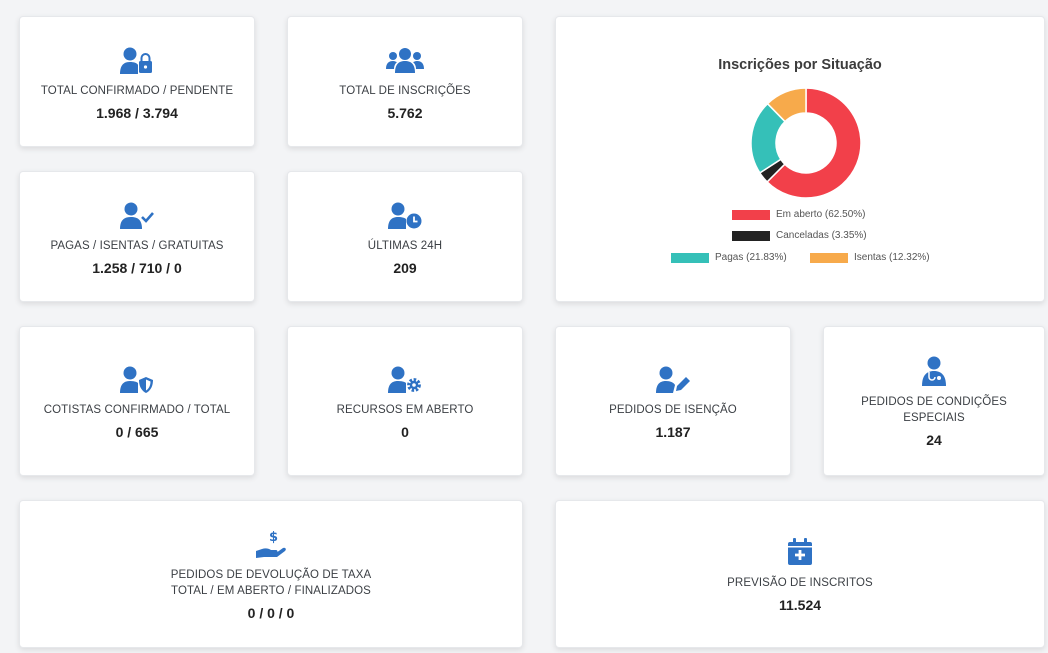 The height and width of the screenshot is (653, 1048). Describe the element at coordinates (405, 379) in the screenshot. I see `user-cog-icon` at that location.